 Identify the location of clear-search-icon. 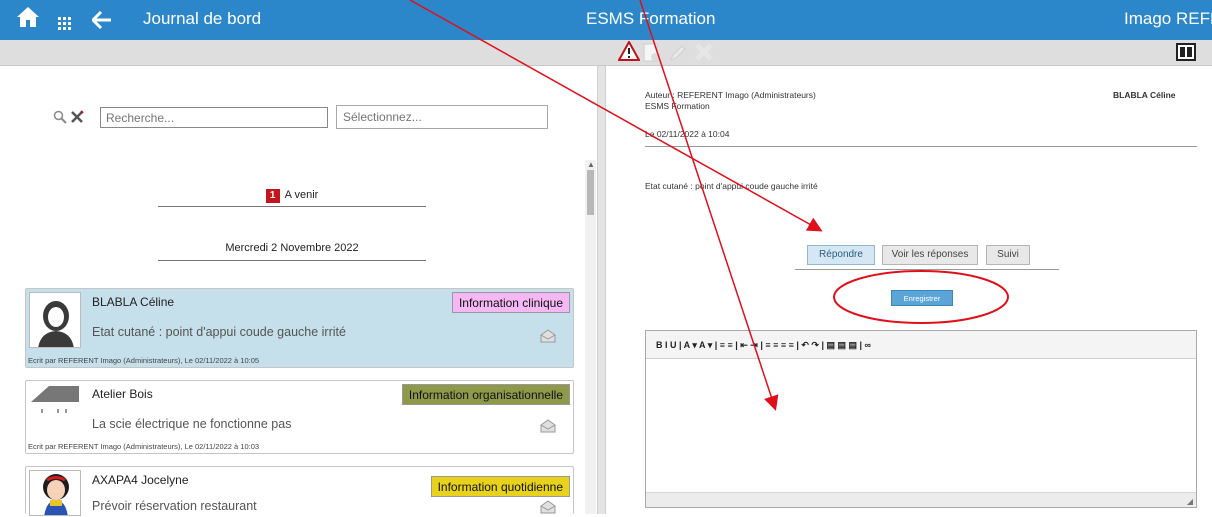
(77, 119).